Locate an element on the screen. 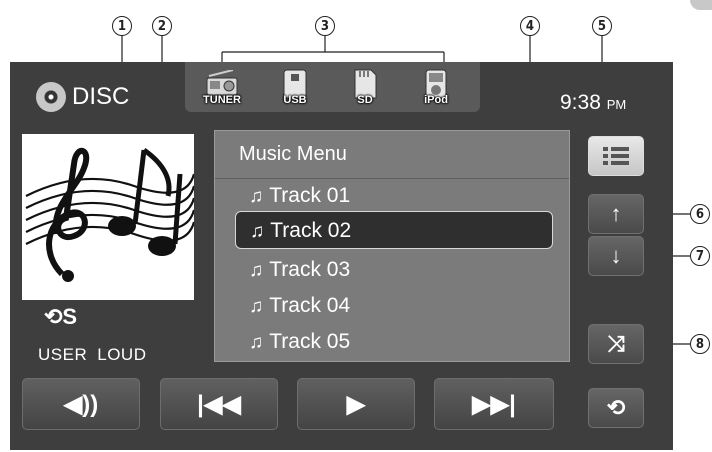 The width and height of the screenshot is (712, 452). loud-label: LOUD is located at coordinates (122, 354).